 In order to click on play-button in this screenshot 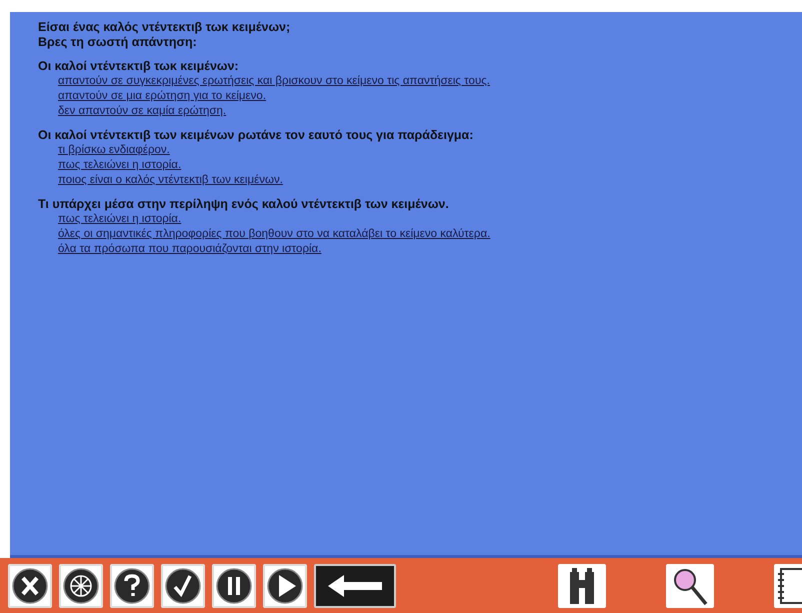, I will do `click(285, 586)`.